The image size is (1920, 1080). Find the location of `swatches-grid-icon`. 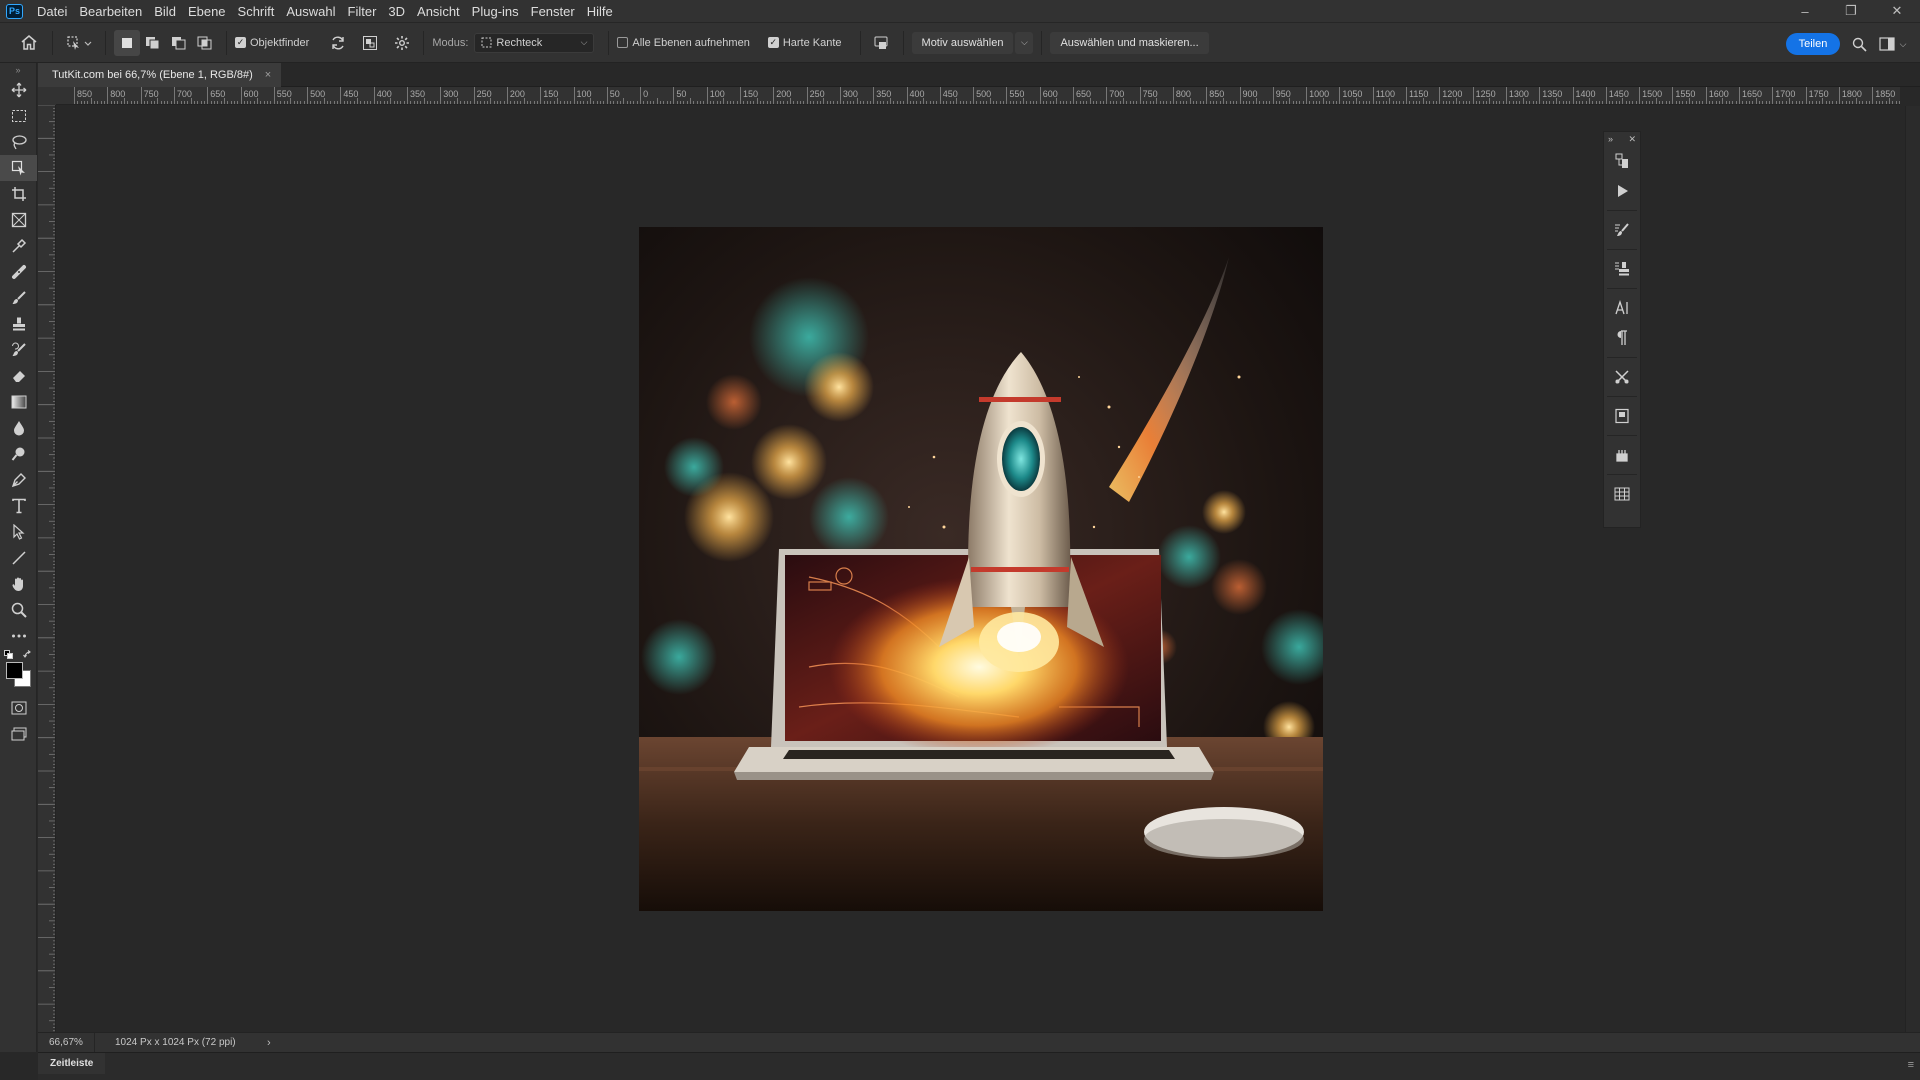

swatches-grid-icon is located at coordinates (1622, 494).